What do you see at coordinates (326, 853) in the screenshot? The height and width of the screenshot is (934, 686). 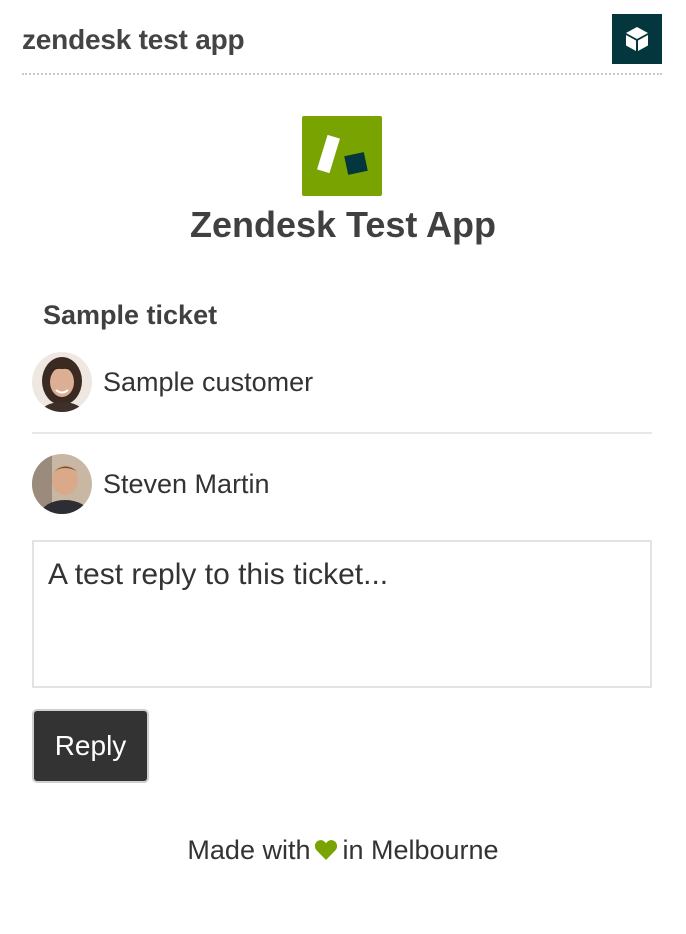 I see `heart-icon` at bounding box center [326, 853].